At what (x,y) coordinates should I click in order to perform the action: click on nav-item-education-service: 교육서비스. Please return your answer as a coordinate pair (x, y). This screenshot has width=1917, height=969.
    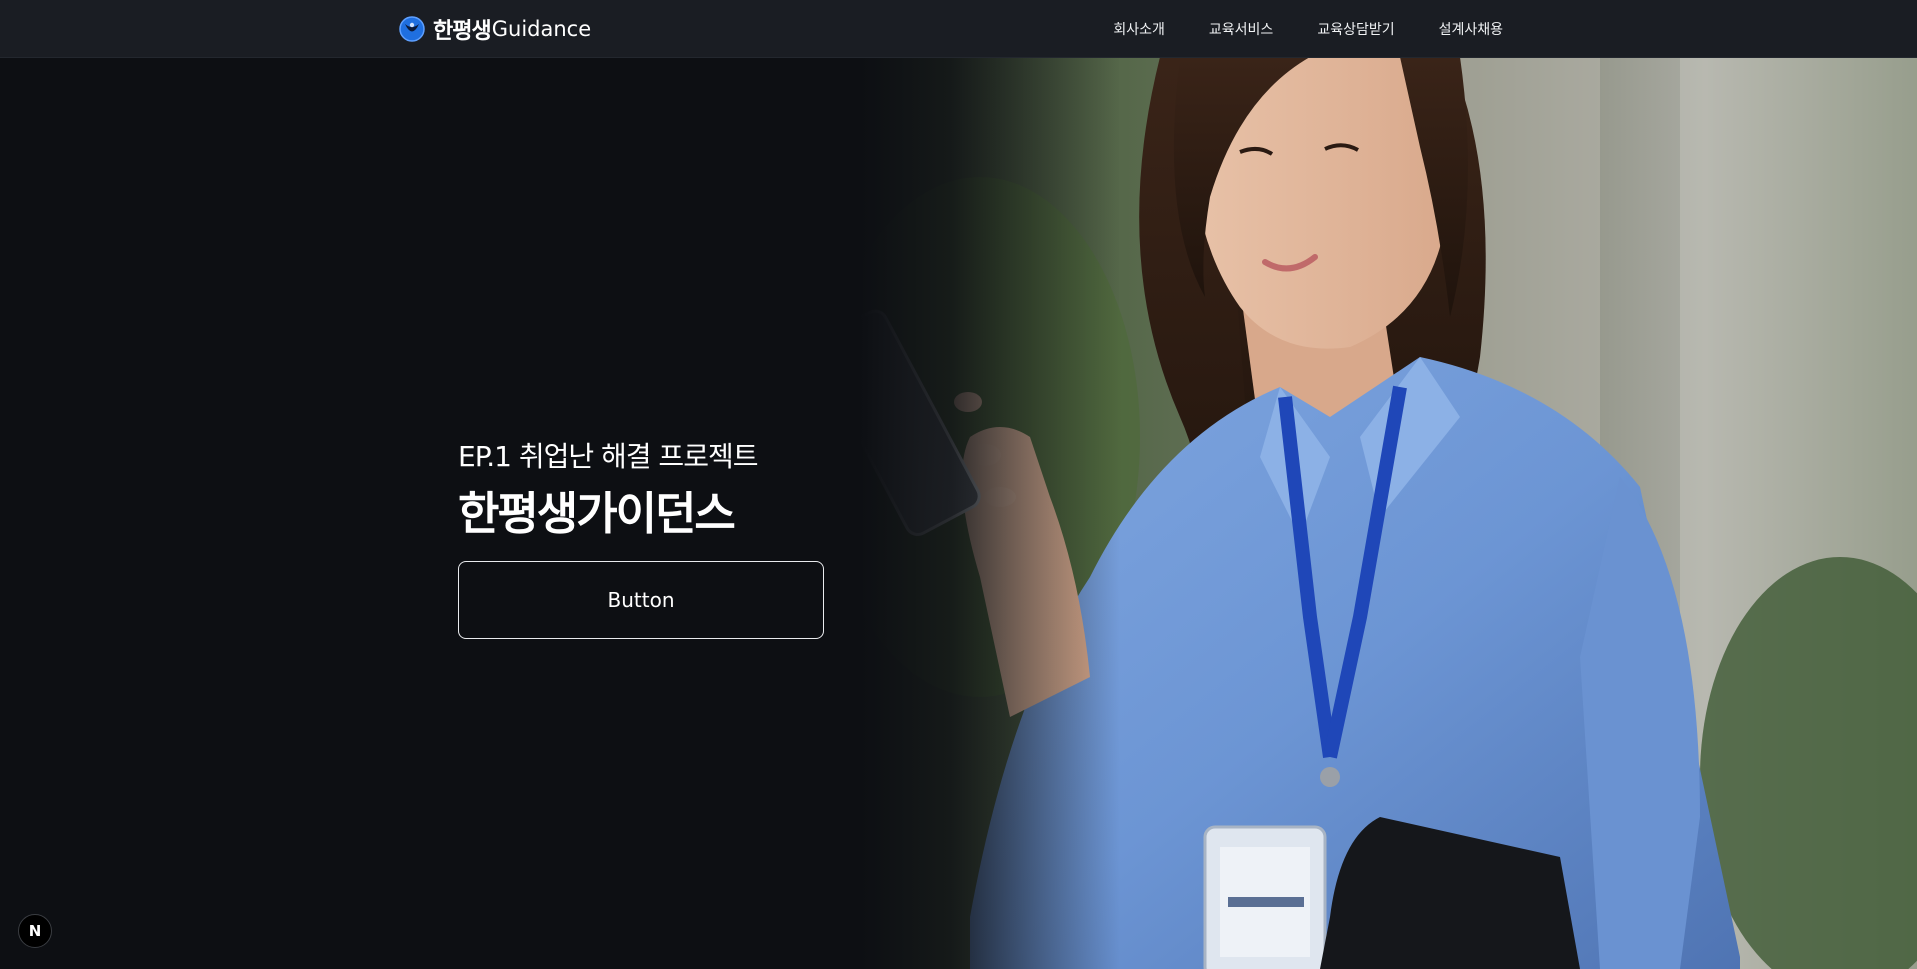
    Looking at the image, I should click on (1241, 29).